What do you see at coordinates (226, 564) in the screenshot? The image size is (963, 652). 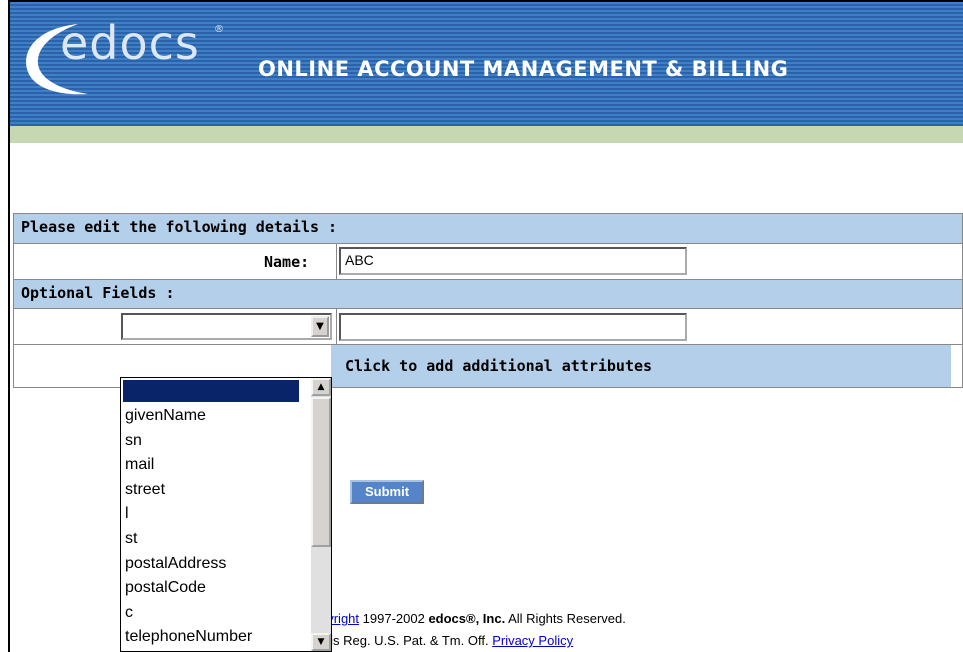 I see `dropdown-option: postalAddress` at bounding box center [226, 564].